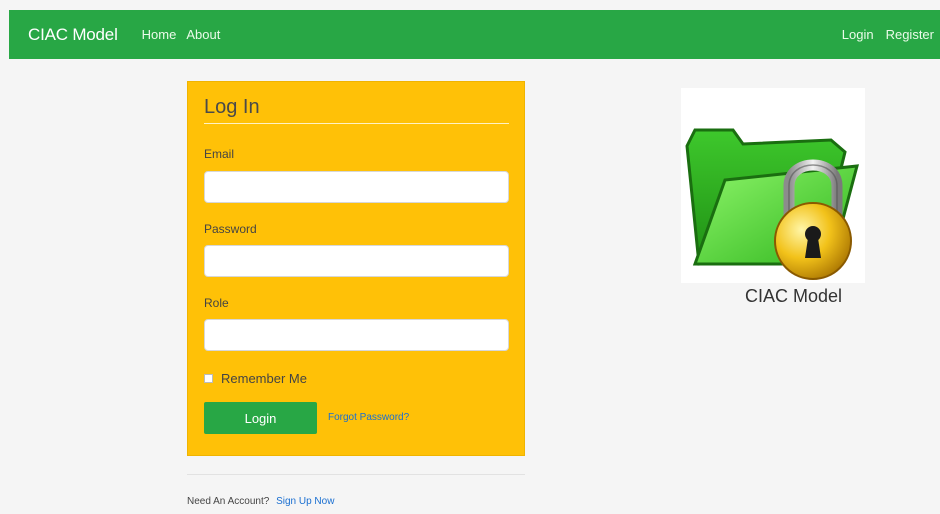 The width and height of the screenshot is (940, 514). I want to click on remember-me-label: Remember Me, so click(264, 378).